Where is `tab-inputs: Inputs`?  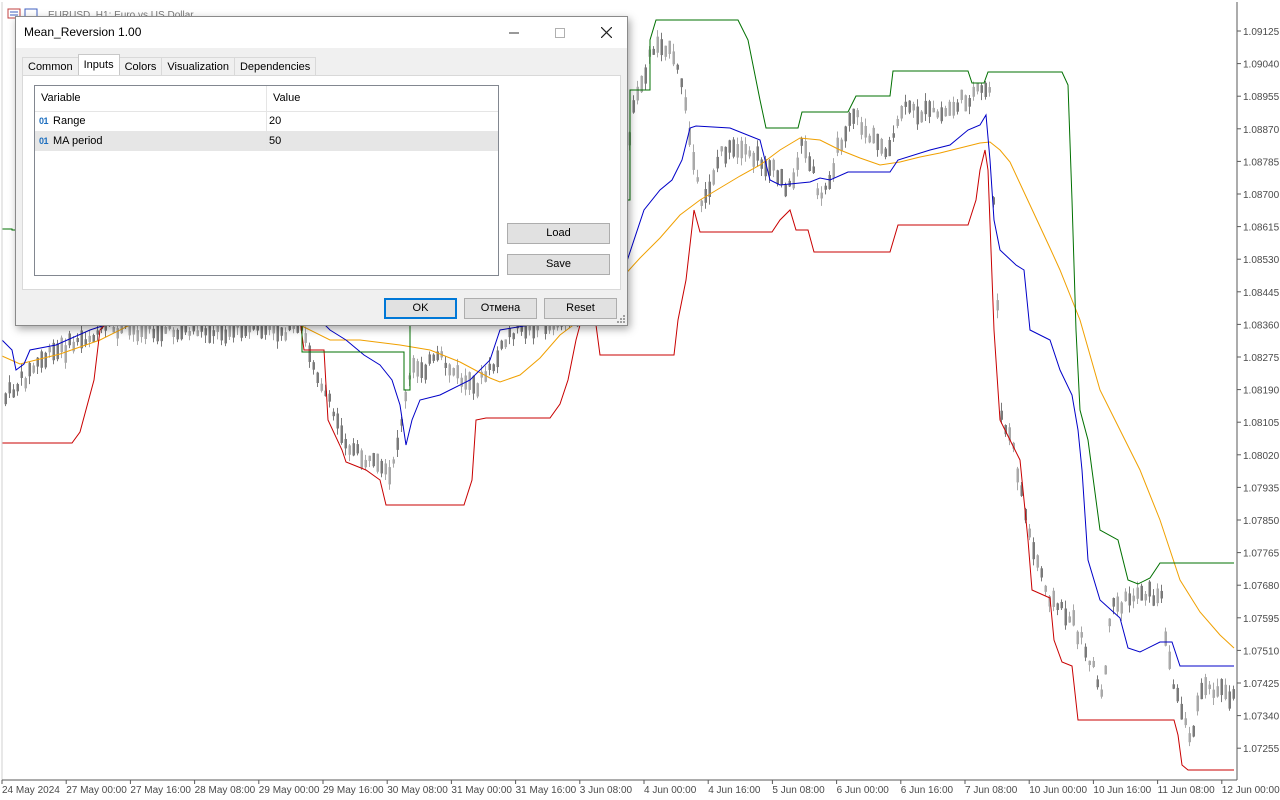
tab-inputs: Inputs is located at coordinates (98, 64).